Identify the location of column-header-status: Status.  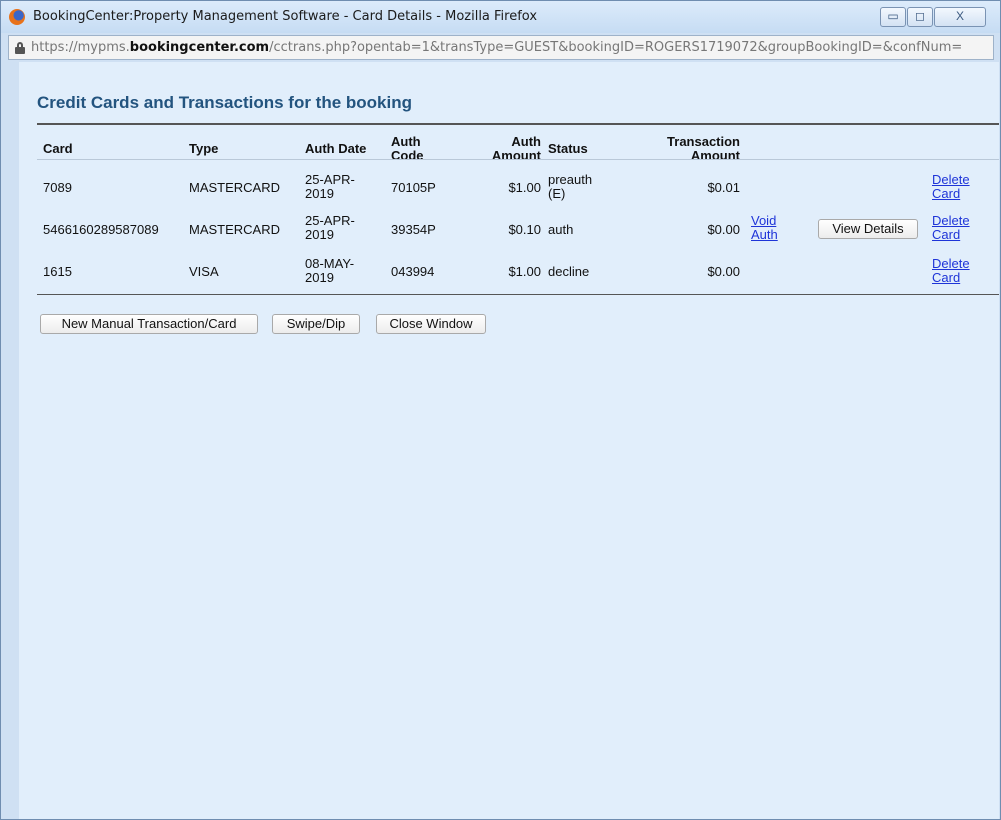
(568, 148).